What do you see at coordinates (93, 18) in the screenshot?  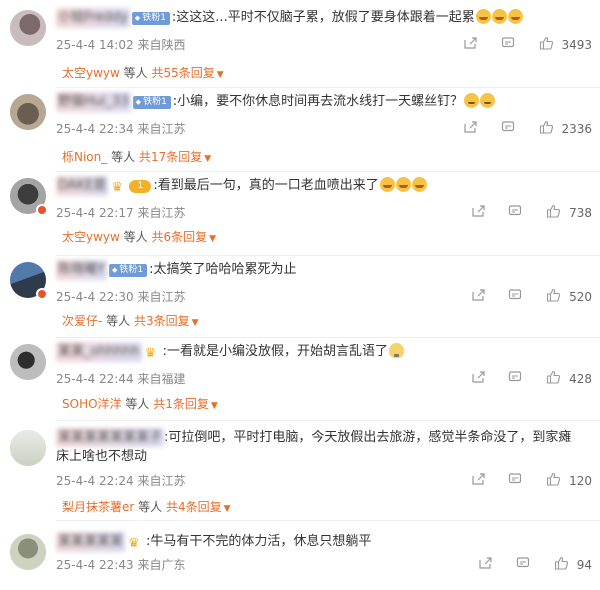 I see `username: 小铭Freddy` at bounding box center [93, 18].